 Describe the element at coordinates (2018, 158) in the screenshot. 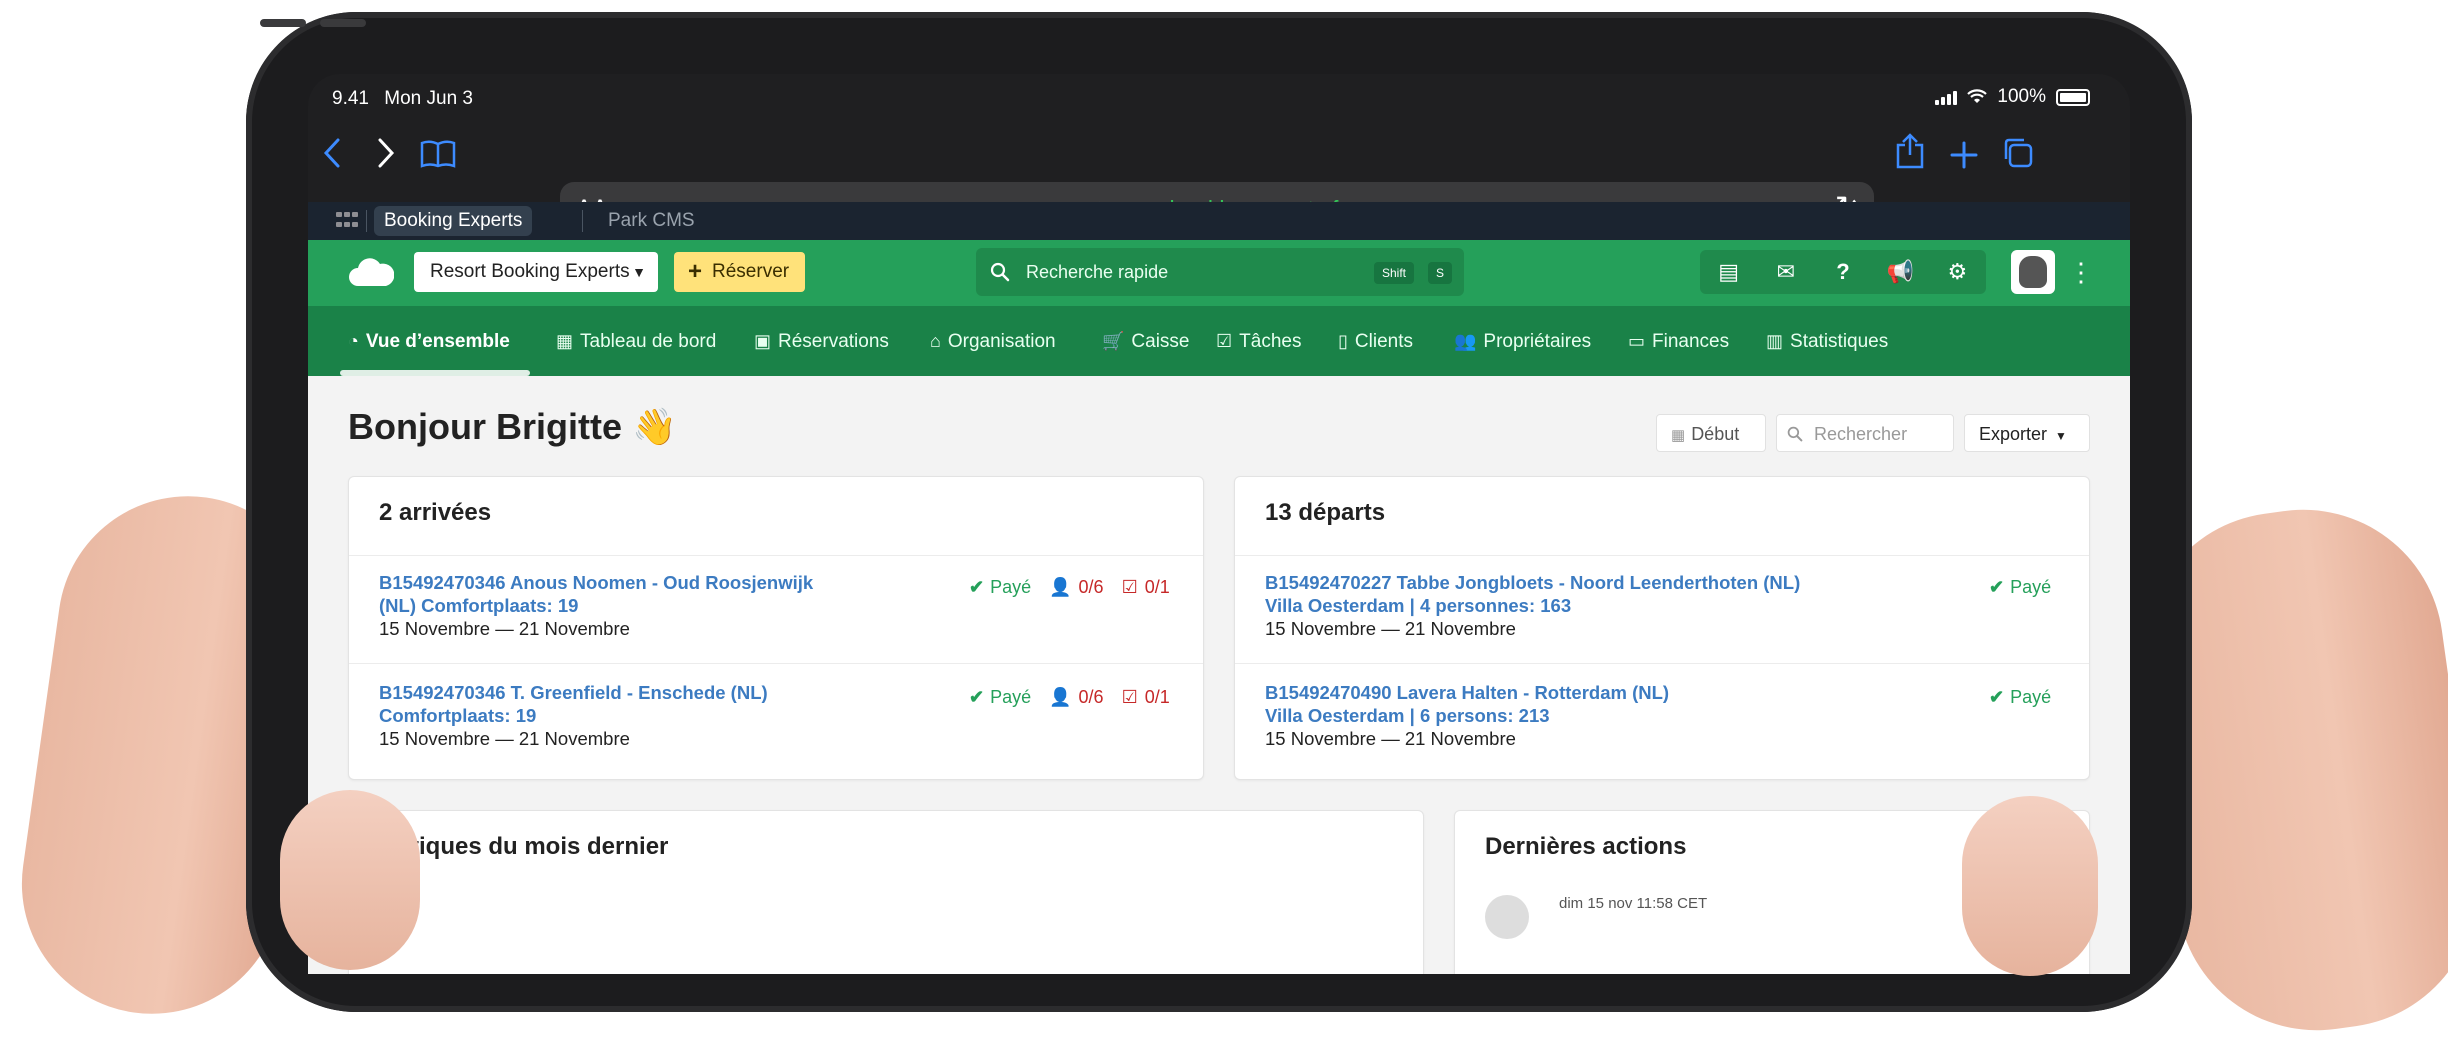

I see `tabs-icon` at that location.